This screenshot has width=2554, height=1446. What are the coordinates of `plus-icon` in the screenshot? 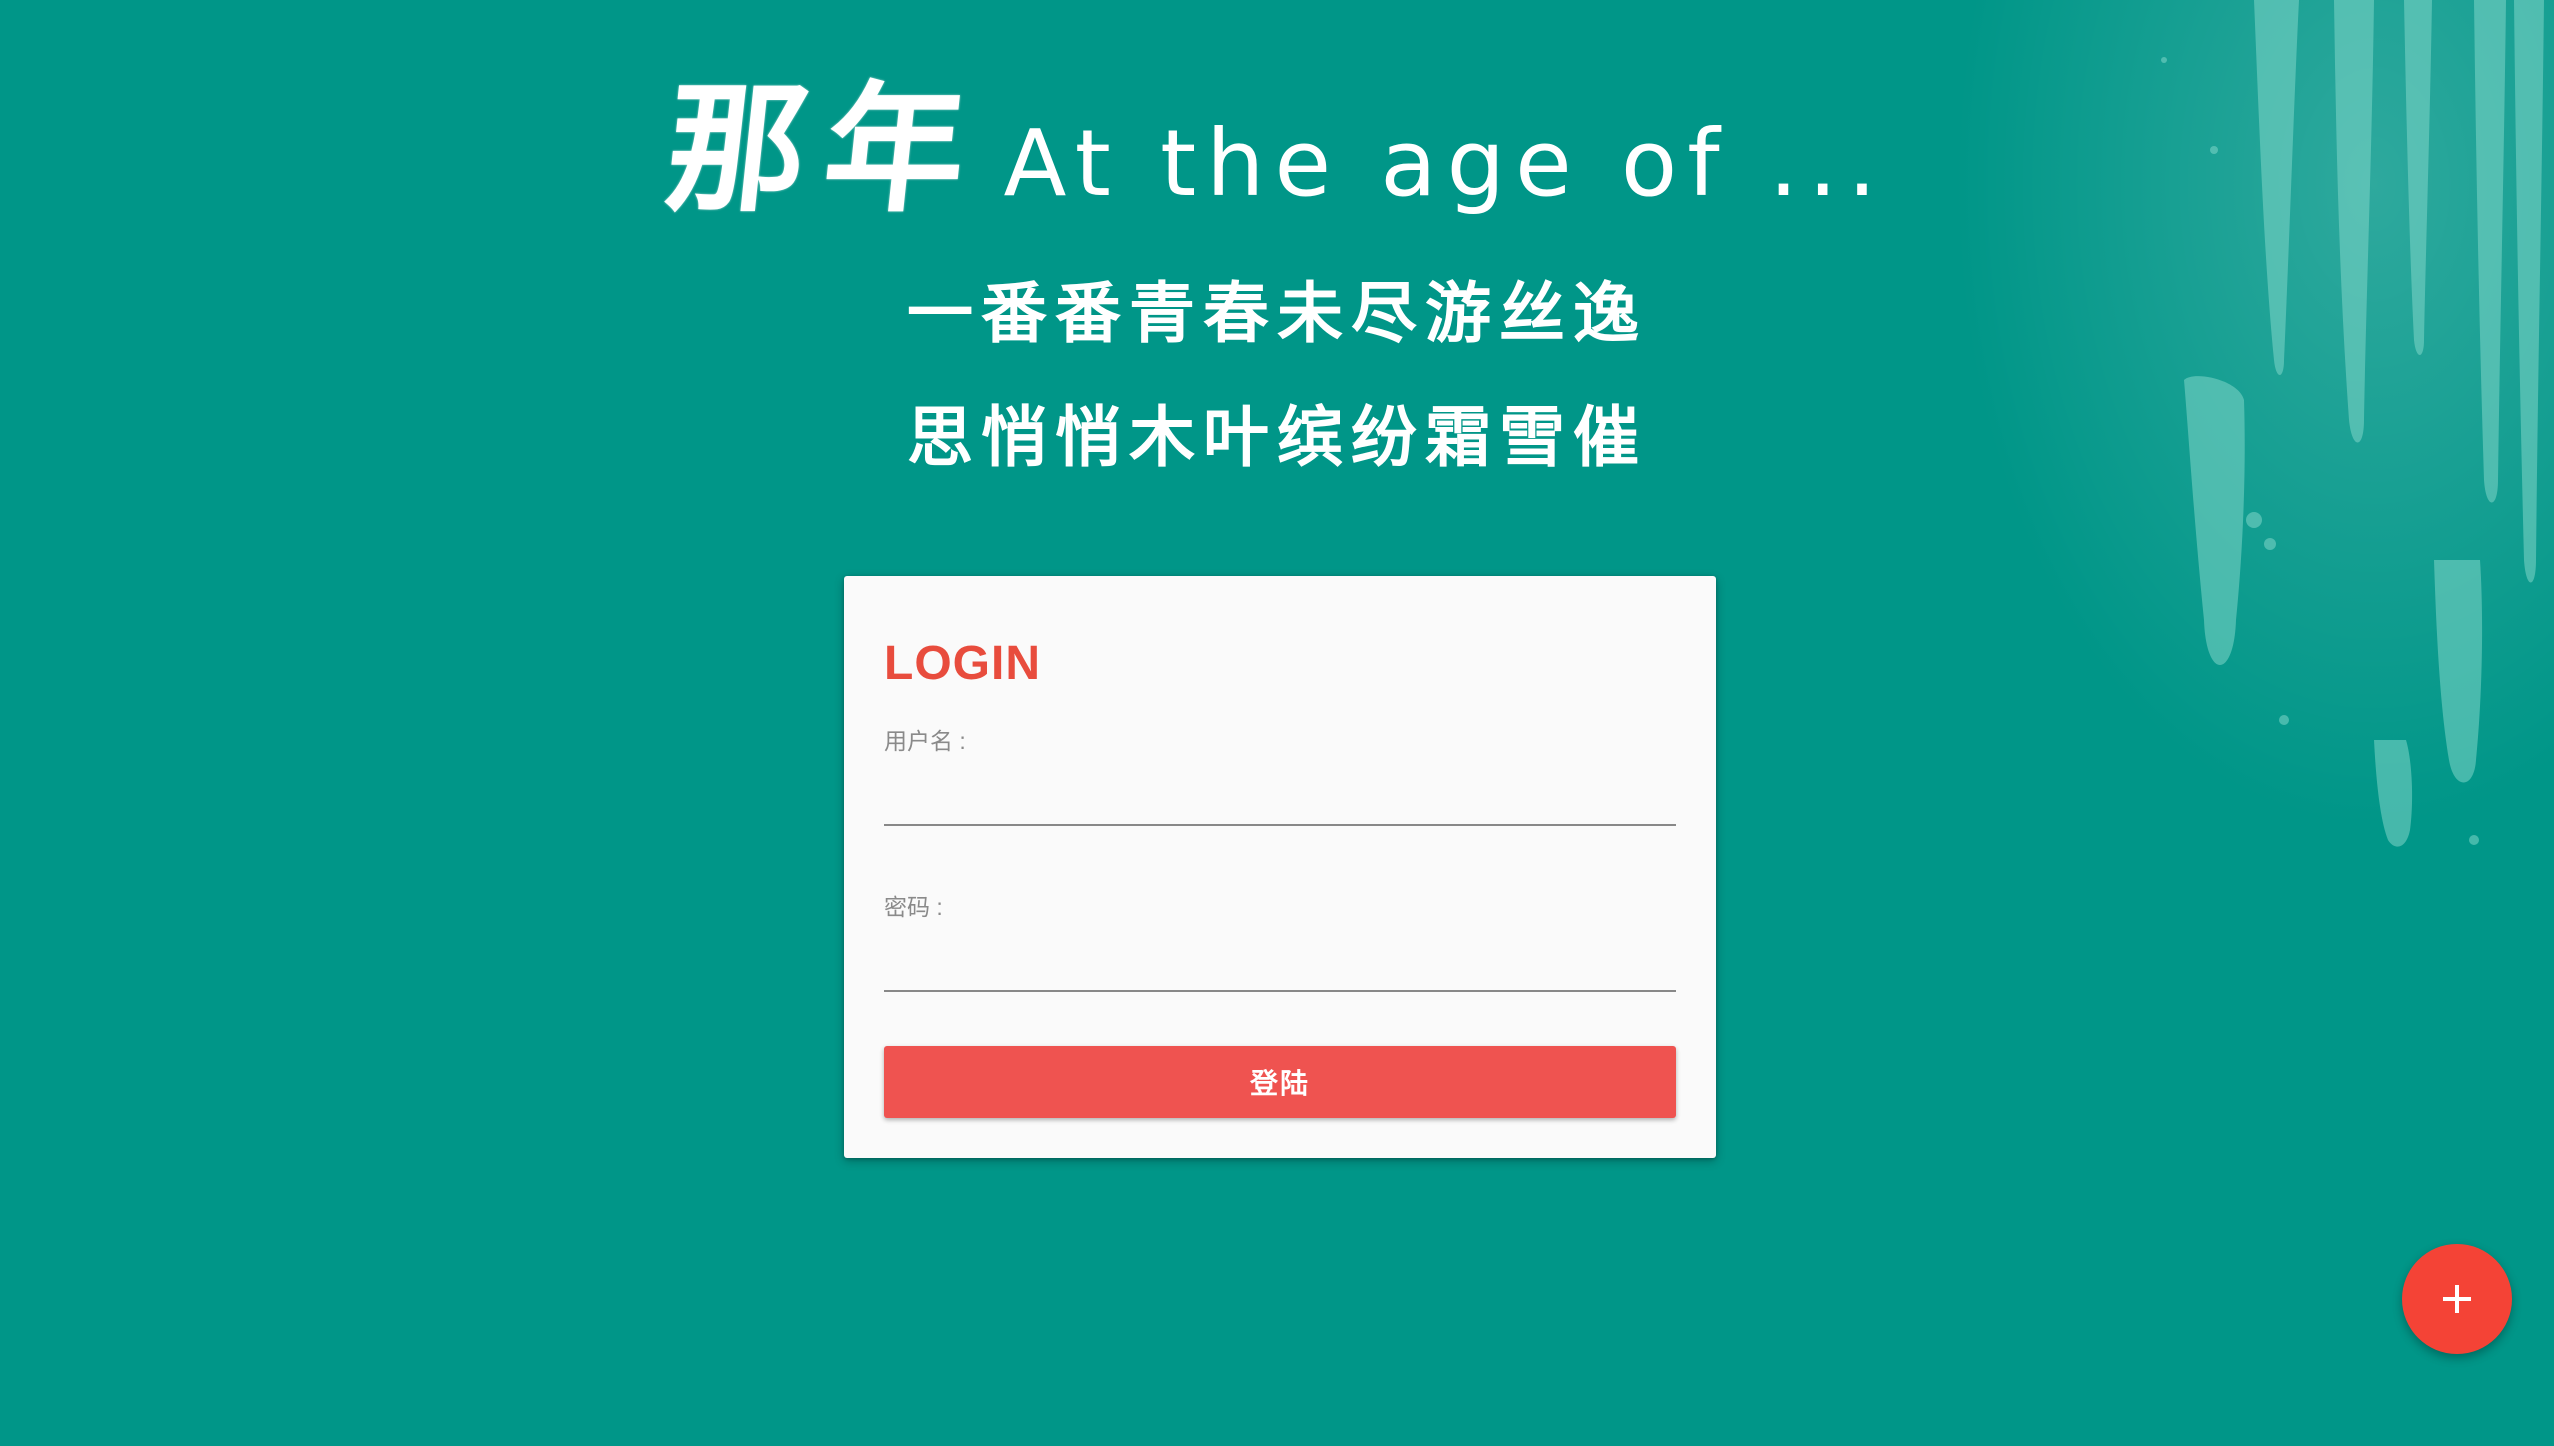 It's located at (2457, 1299).